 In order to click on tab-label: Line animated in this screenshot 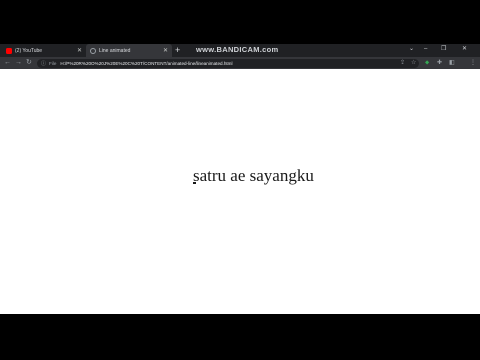, I will do `click(115, 50)`.